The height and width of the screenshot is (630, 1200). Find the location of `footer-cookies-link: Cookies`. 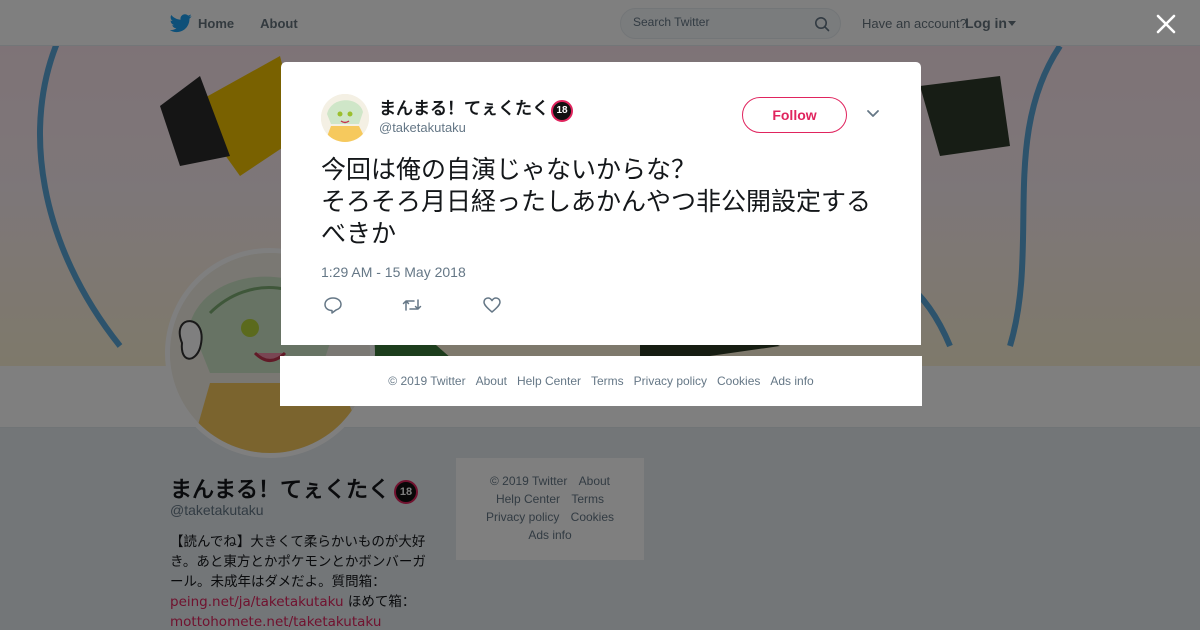

footer-cookies-link: Cookies is located at coordinates (738, 381).